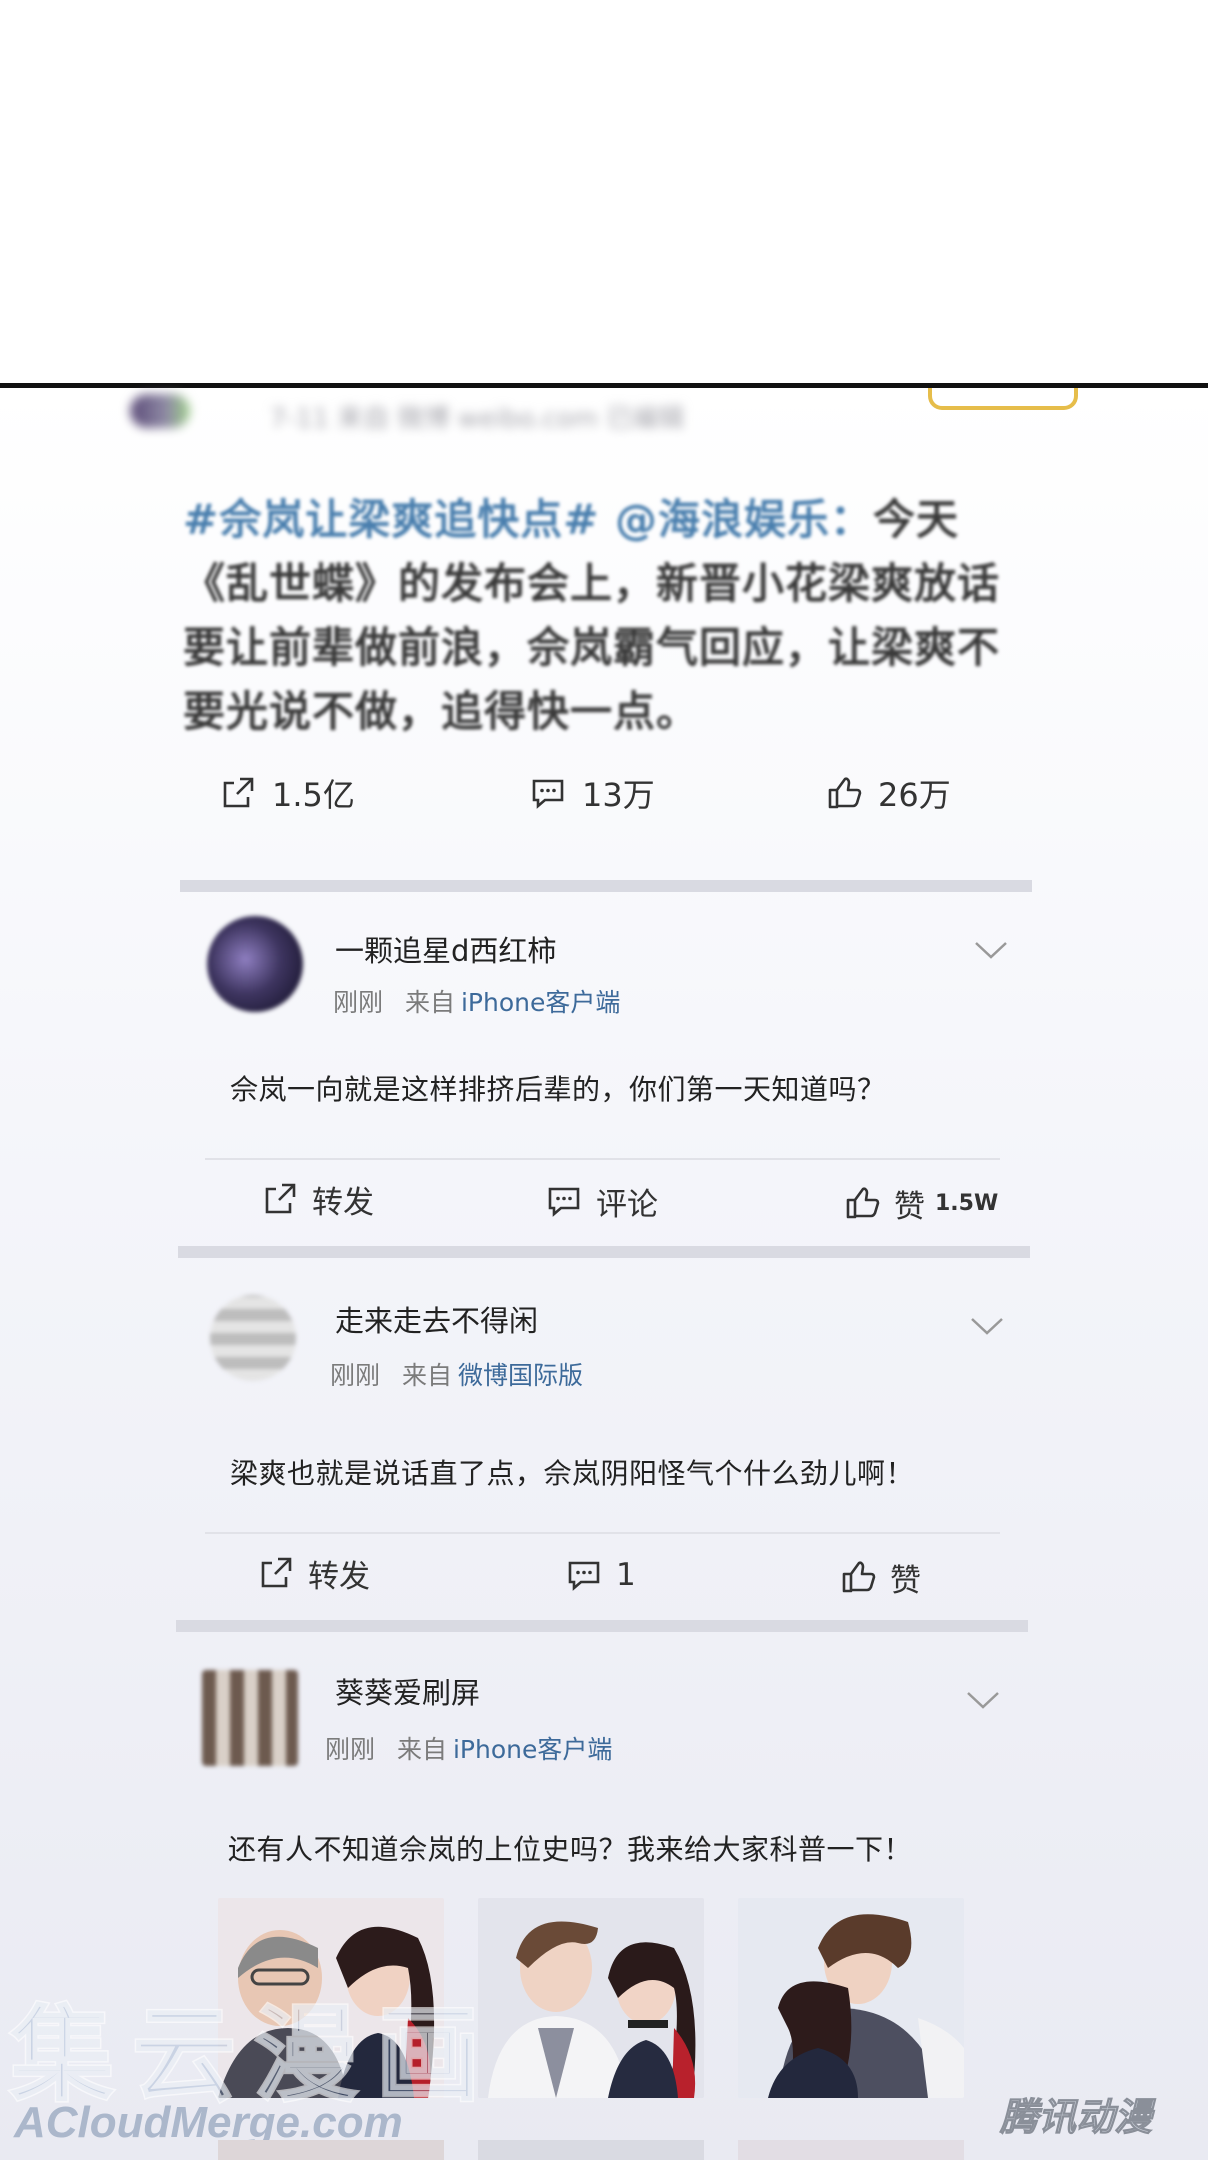  What do you see at coordinates (626, 1575) in the screenshot?
I see `comment-count: 1` at bounding box center [626, 1575].